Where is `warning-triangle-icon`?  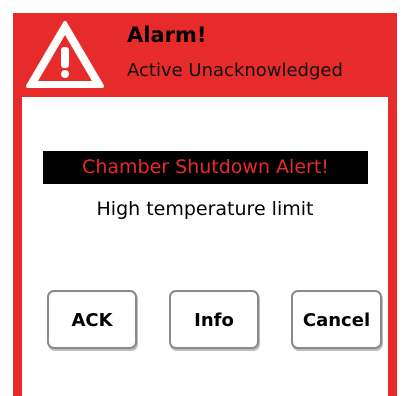 warning-triangle-icon is located at coordinates (65, 54).